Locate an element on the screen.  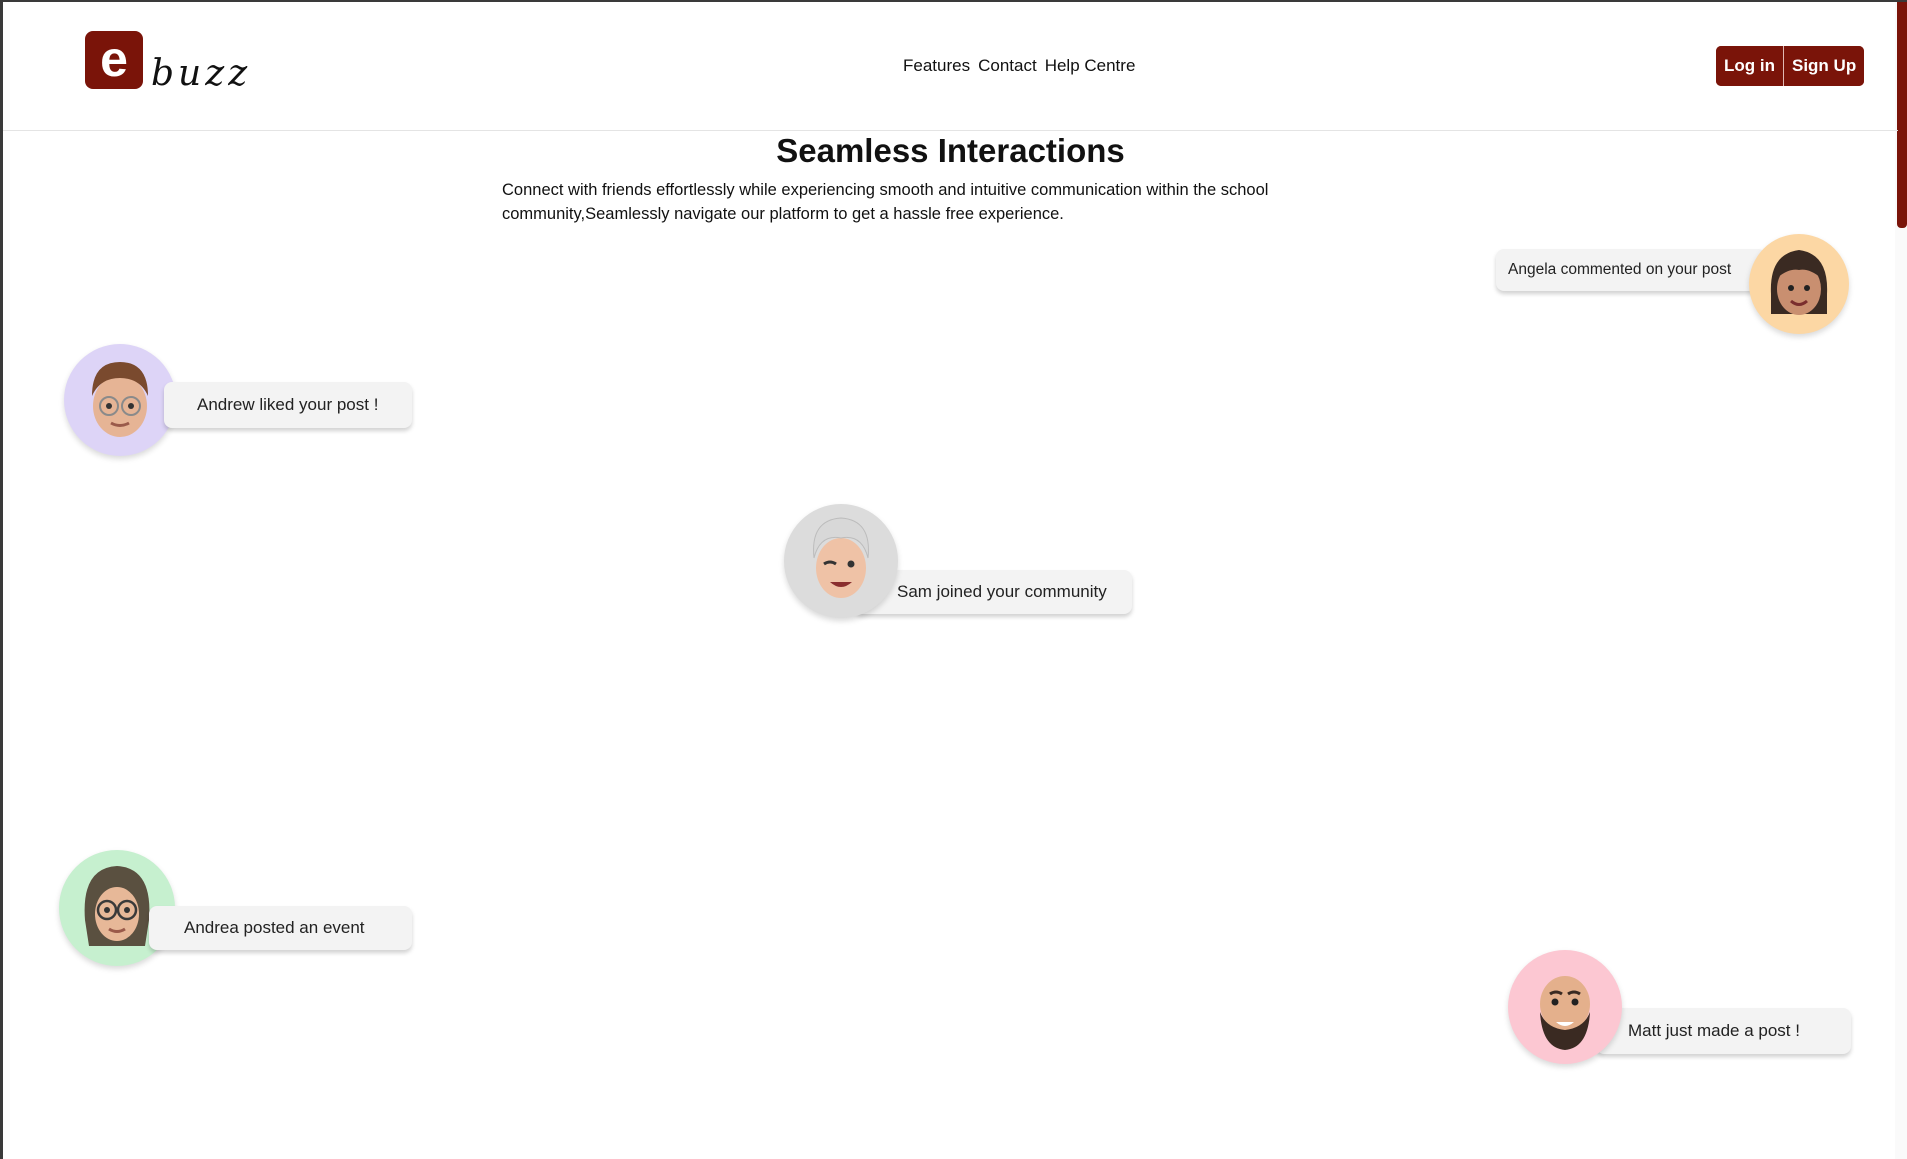
avatar-matt is located at coordinates (1565, 1007).